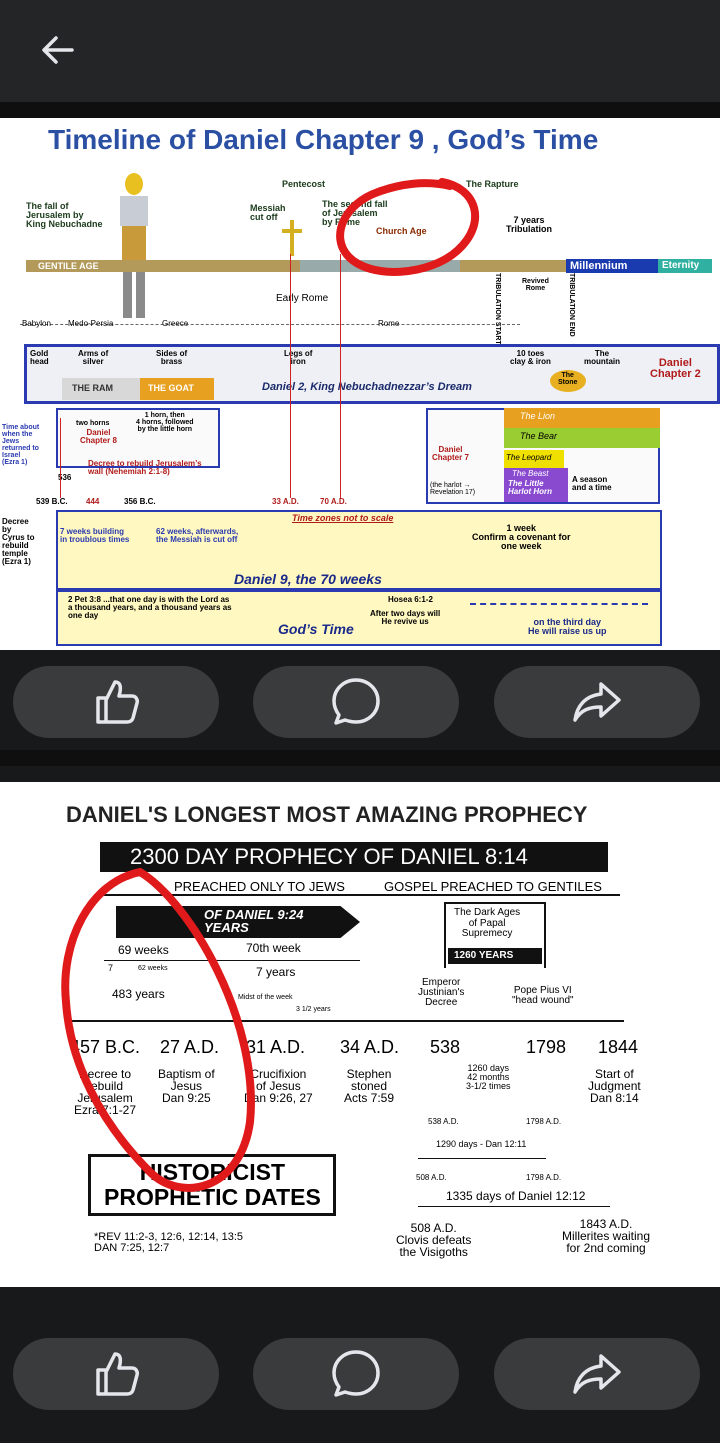 The image size is (720, 1443). Describe the element at coordinates (538, 416) in the screenshot. I see `label-lion: The Lion` at that location.